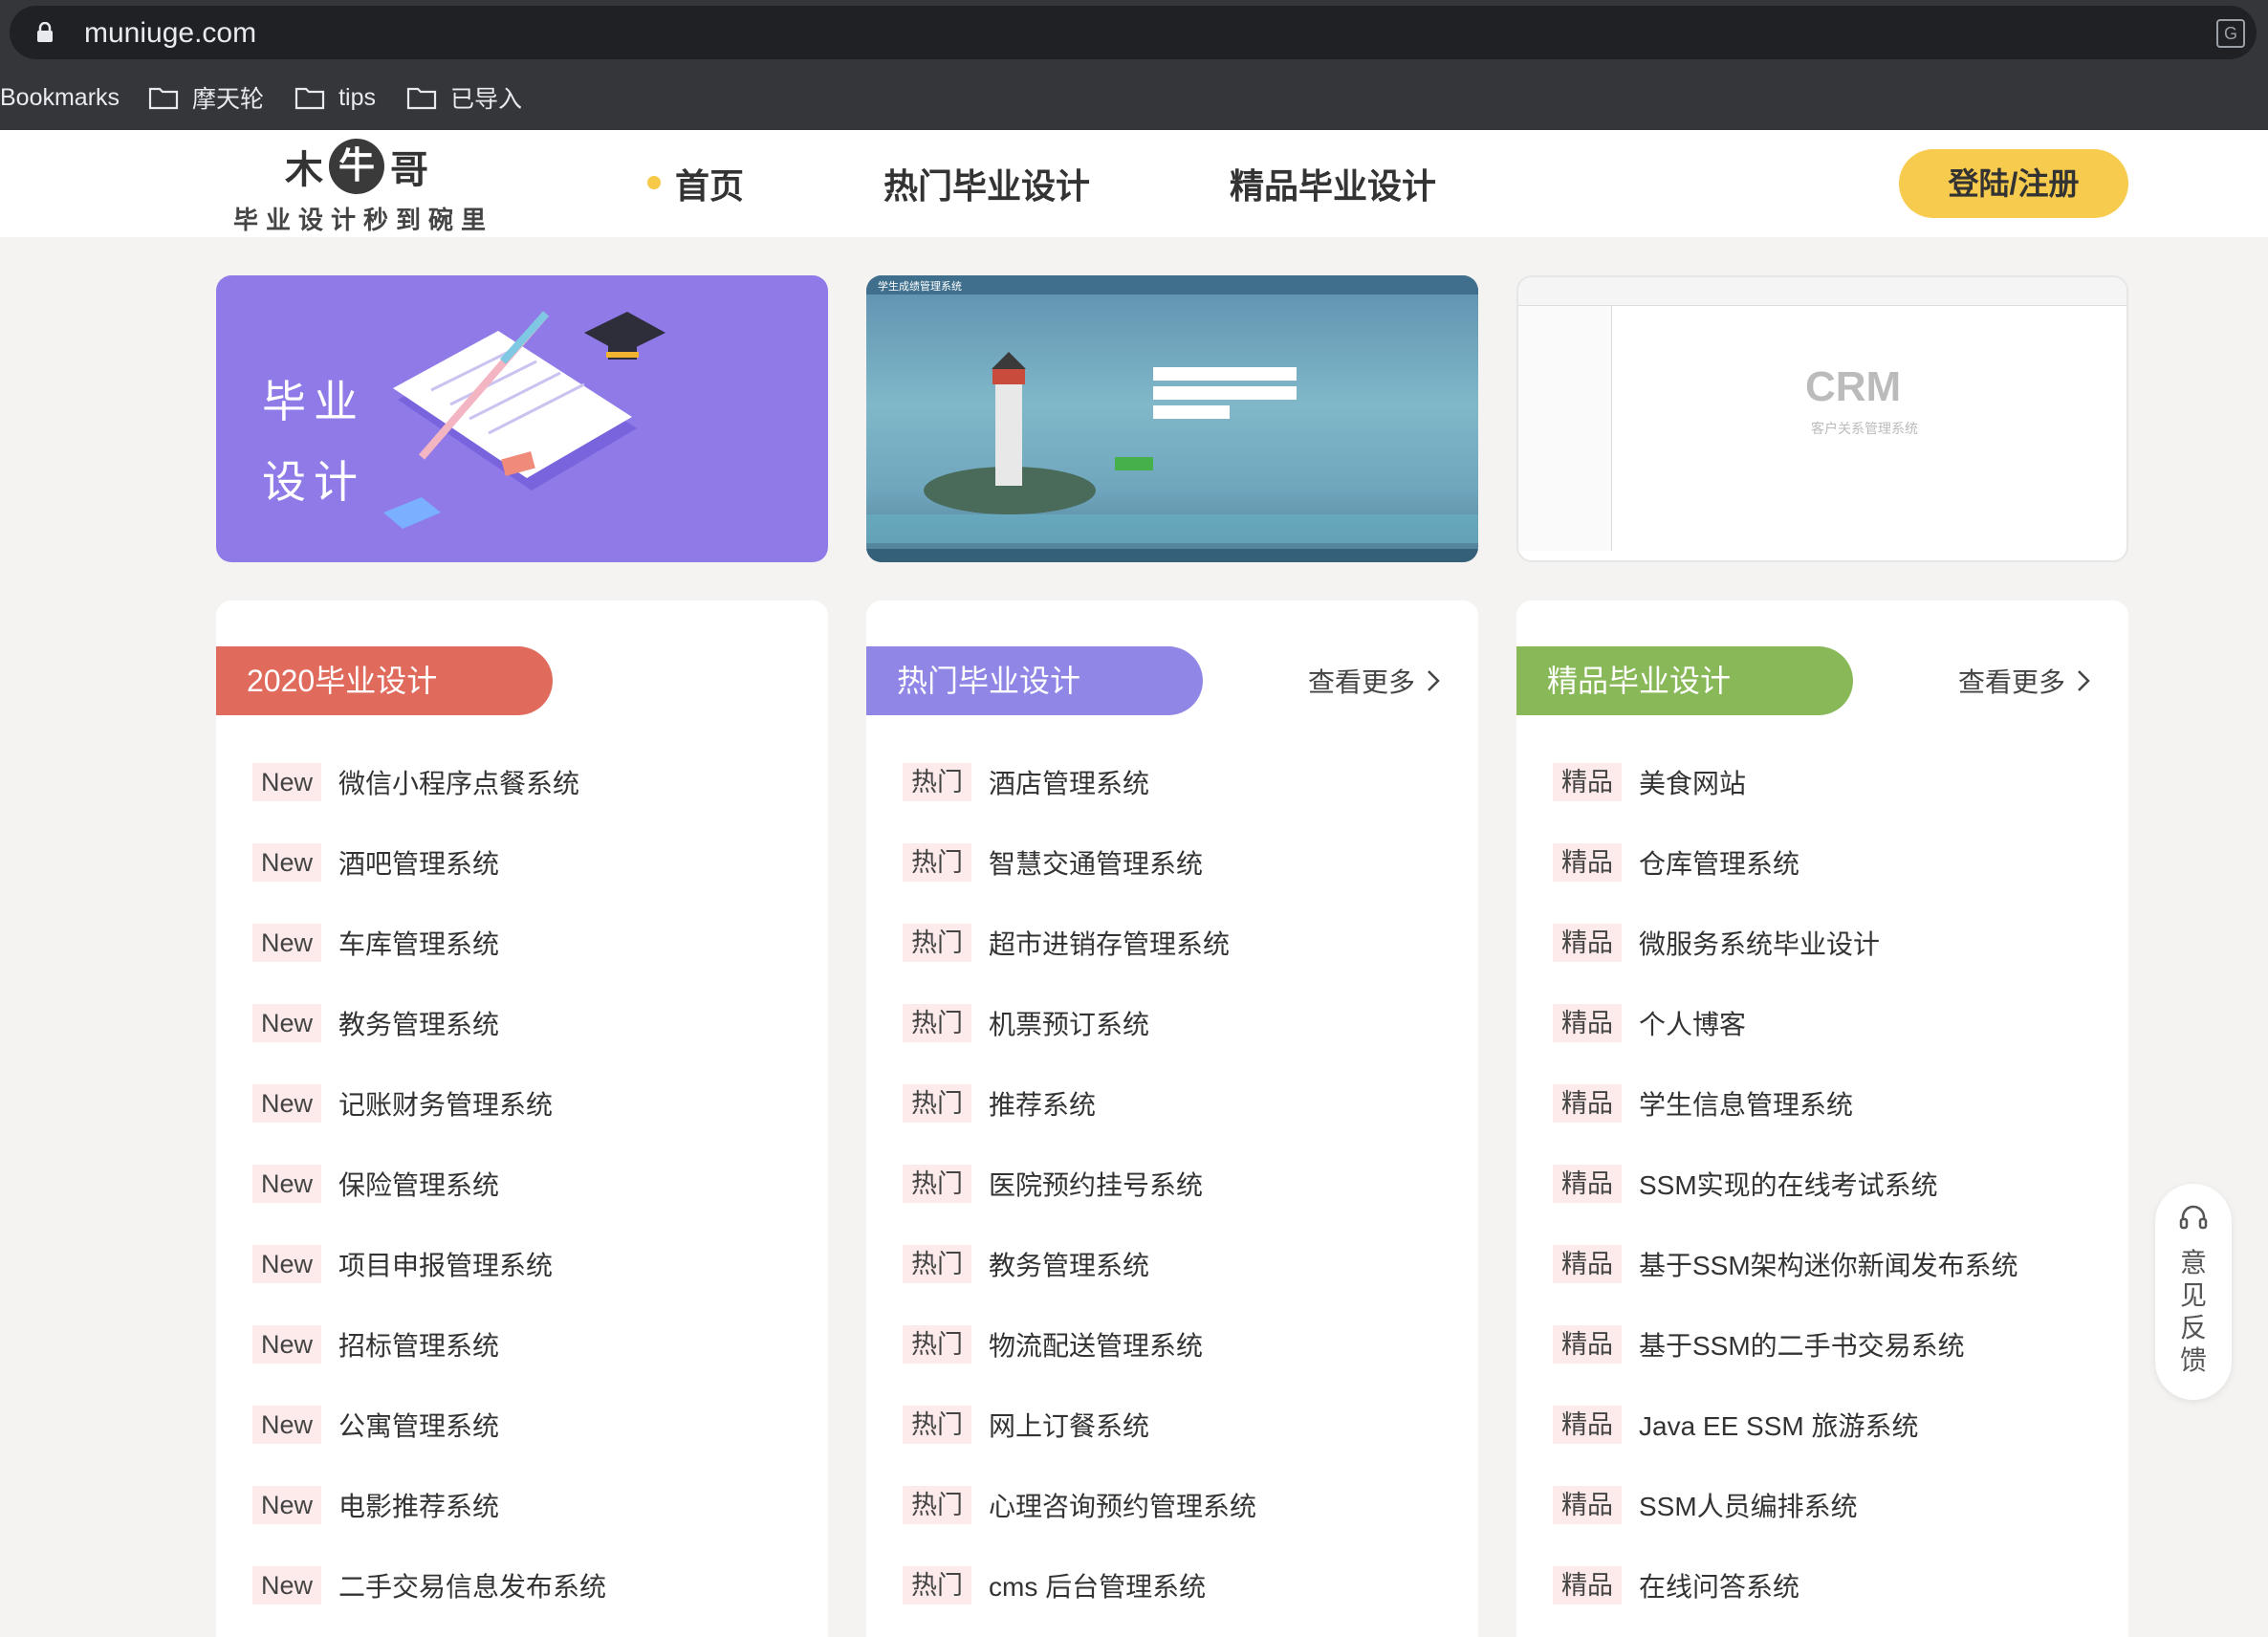  What do you see at coordinates (1069, 1265) in the screenshot?
I see `item-title: 教务管理系统` at bounding box center [1069, 1265].